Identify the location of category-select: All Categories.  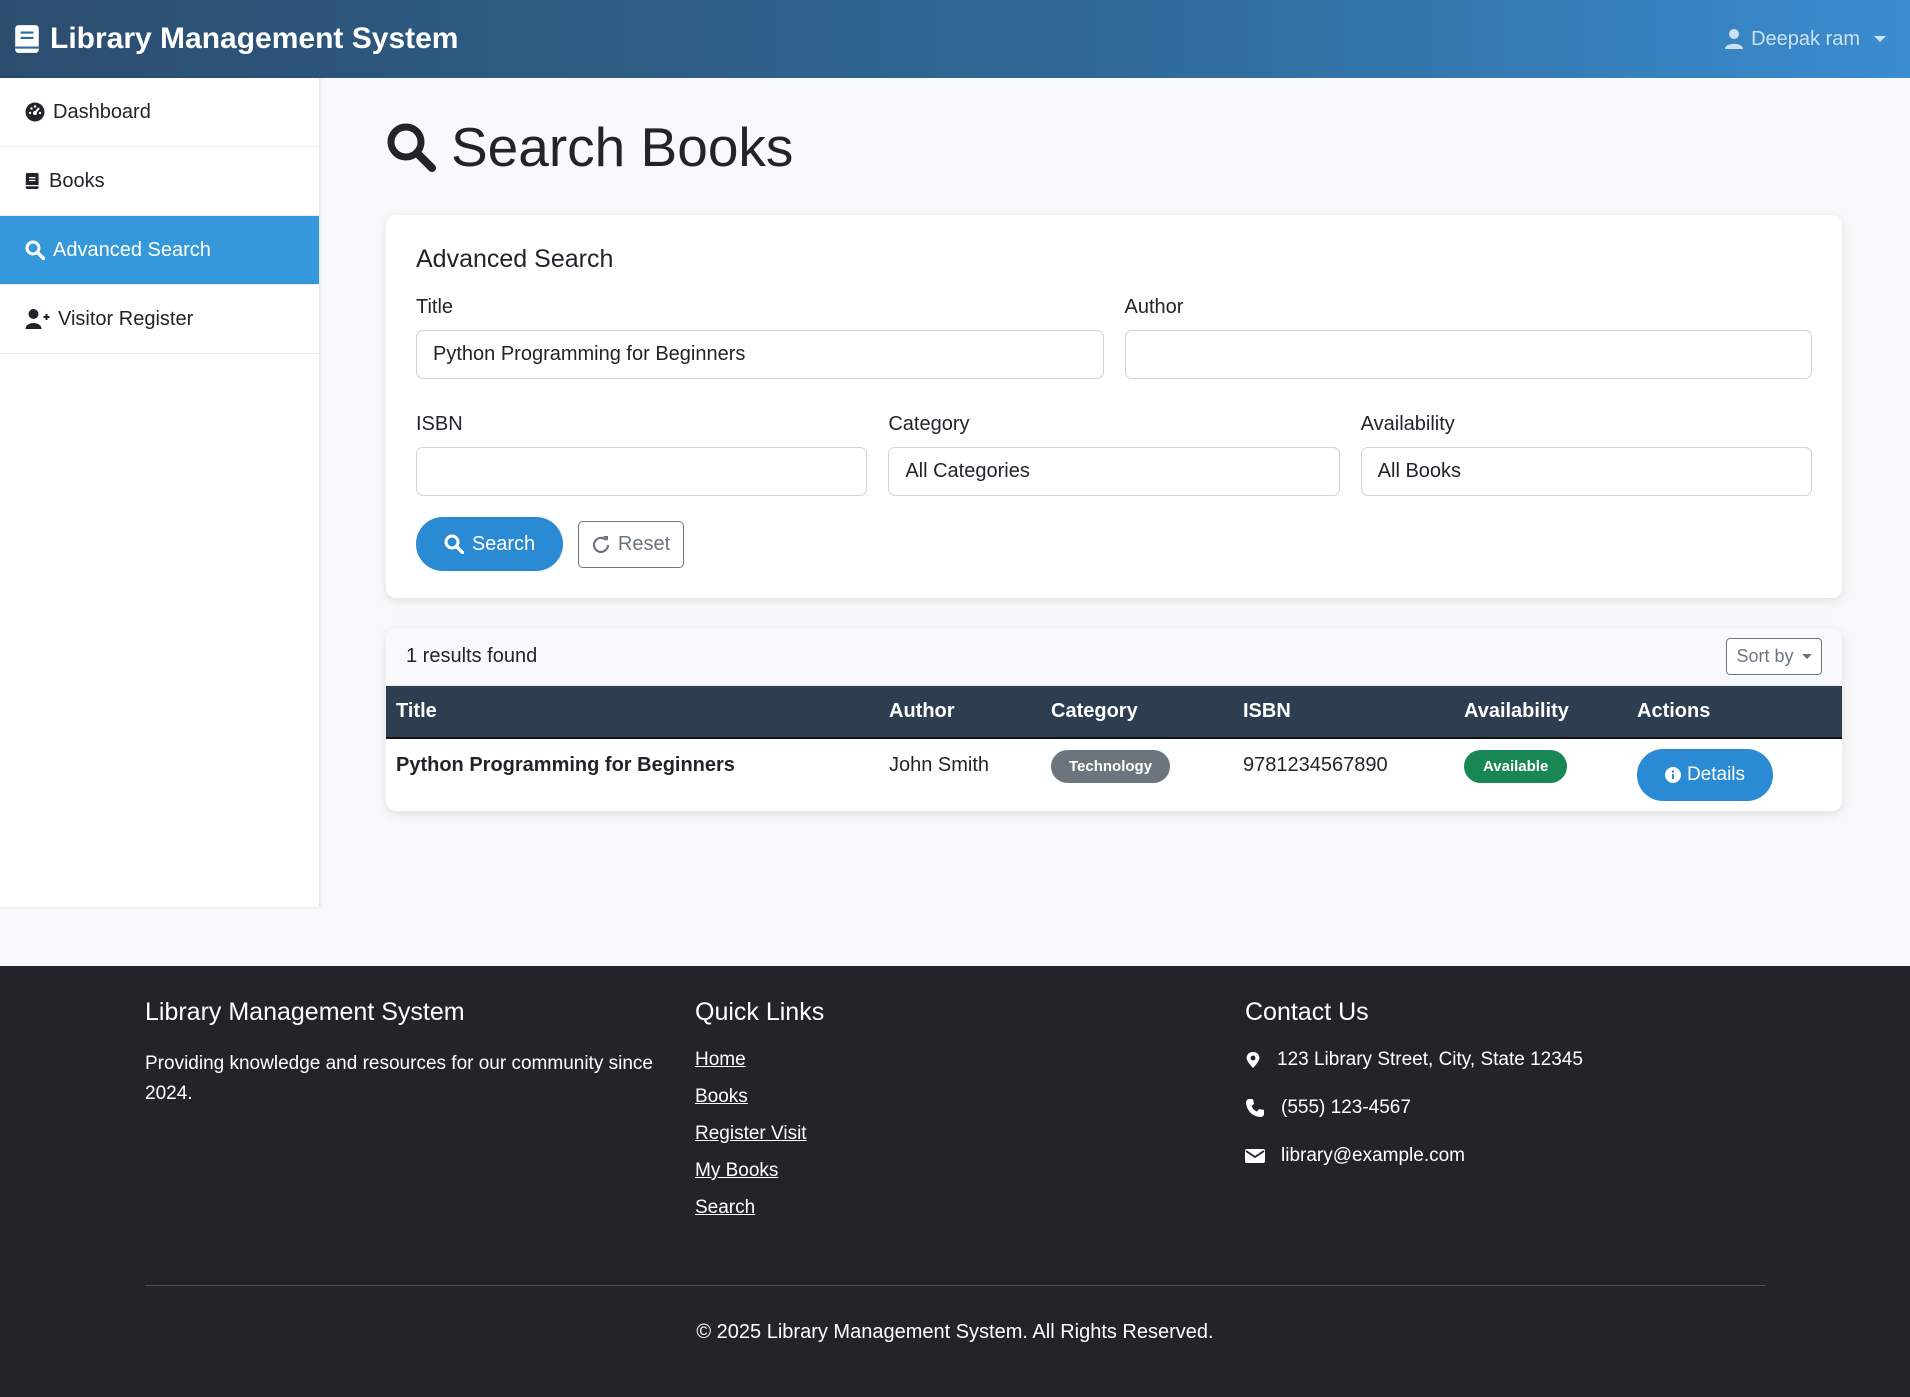
(1114, 471).